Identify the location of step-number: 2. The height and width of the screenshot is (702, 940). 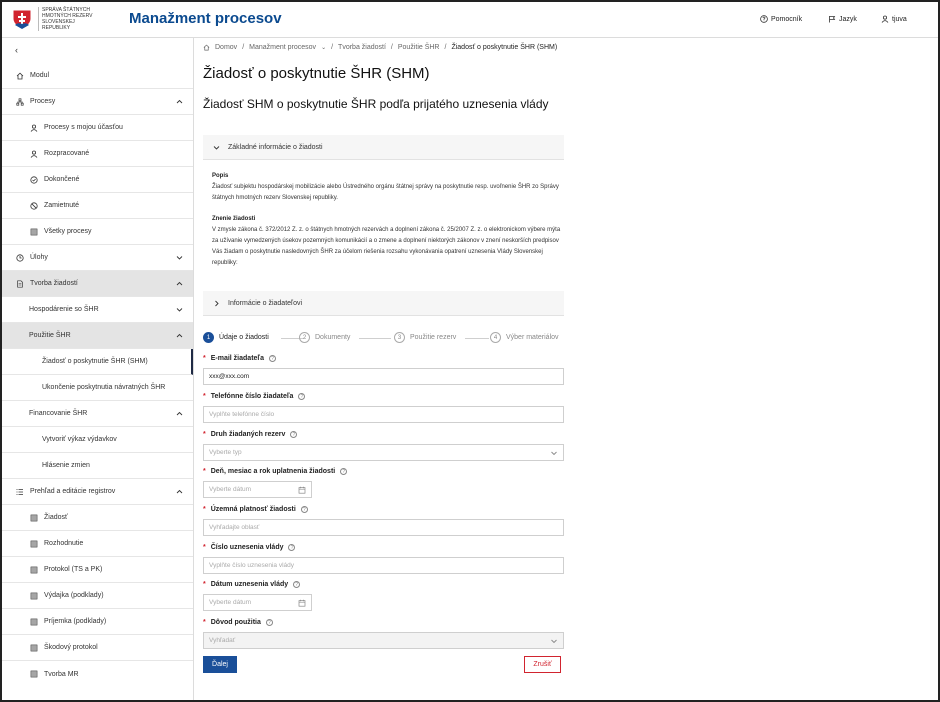
(304, 337).